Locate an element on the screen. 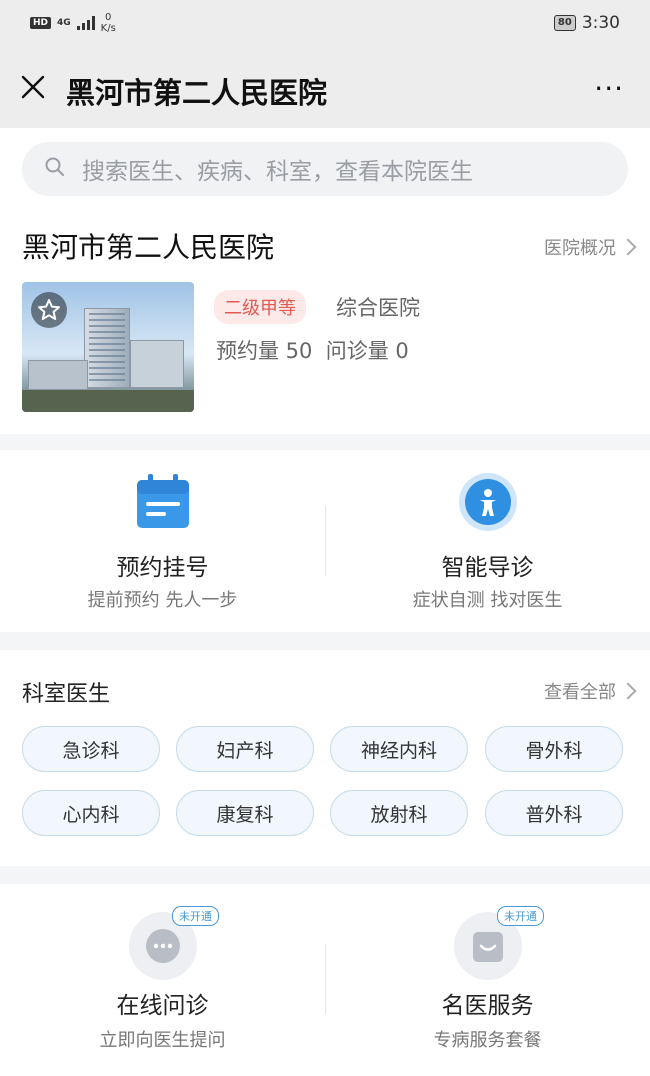 The height and width of the screenshot is (1076, 650). dept-chip-emergency: 急诊科 is located at coordinates (91, 749).